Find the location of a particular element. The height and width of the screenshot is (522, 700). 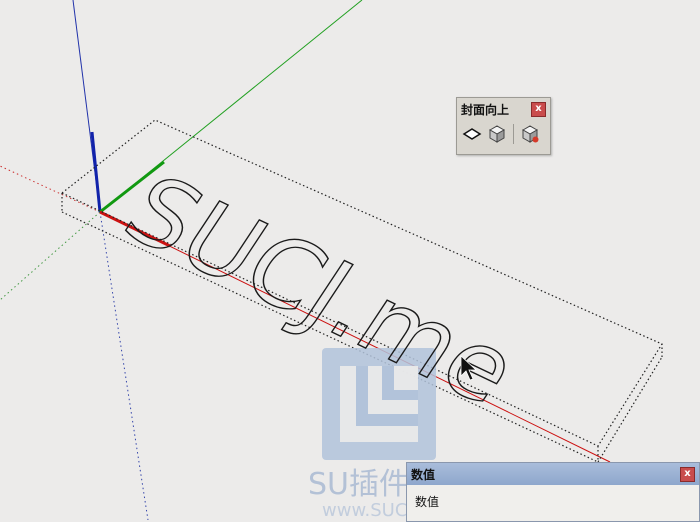

toolbar-title: 封面向上 is located at coordinates (485, 109).